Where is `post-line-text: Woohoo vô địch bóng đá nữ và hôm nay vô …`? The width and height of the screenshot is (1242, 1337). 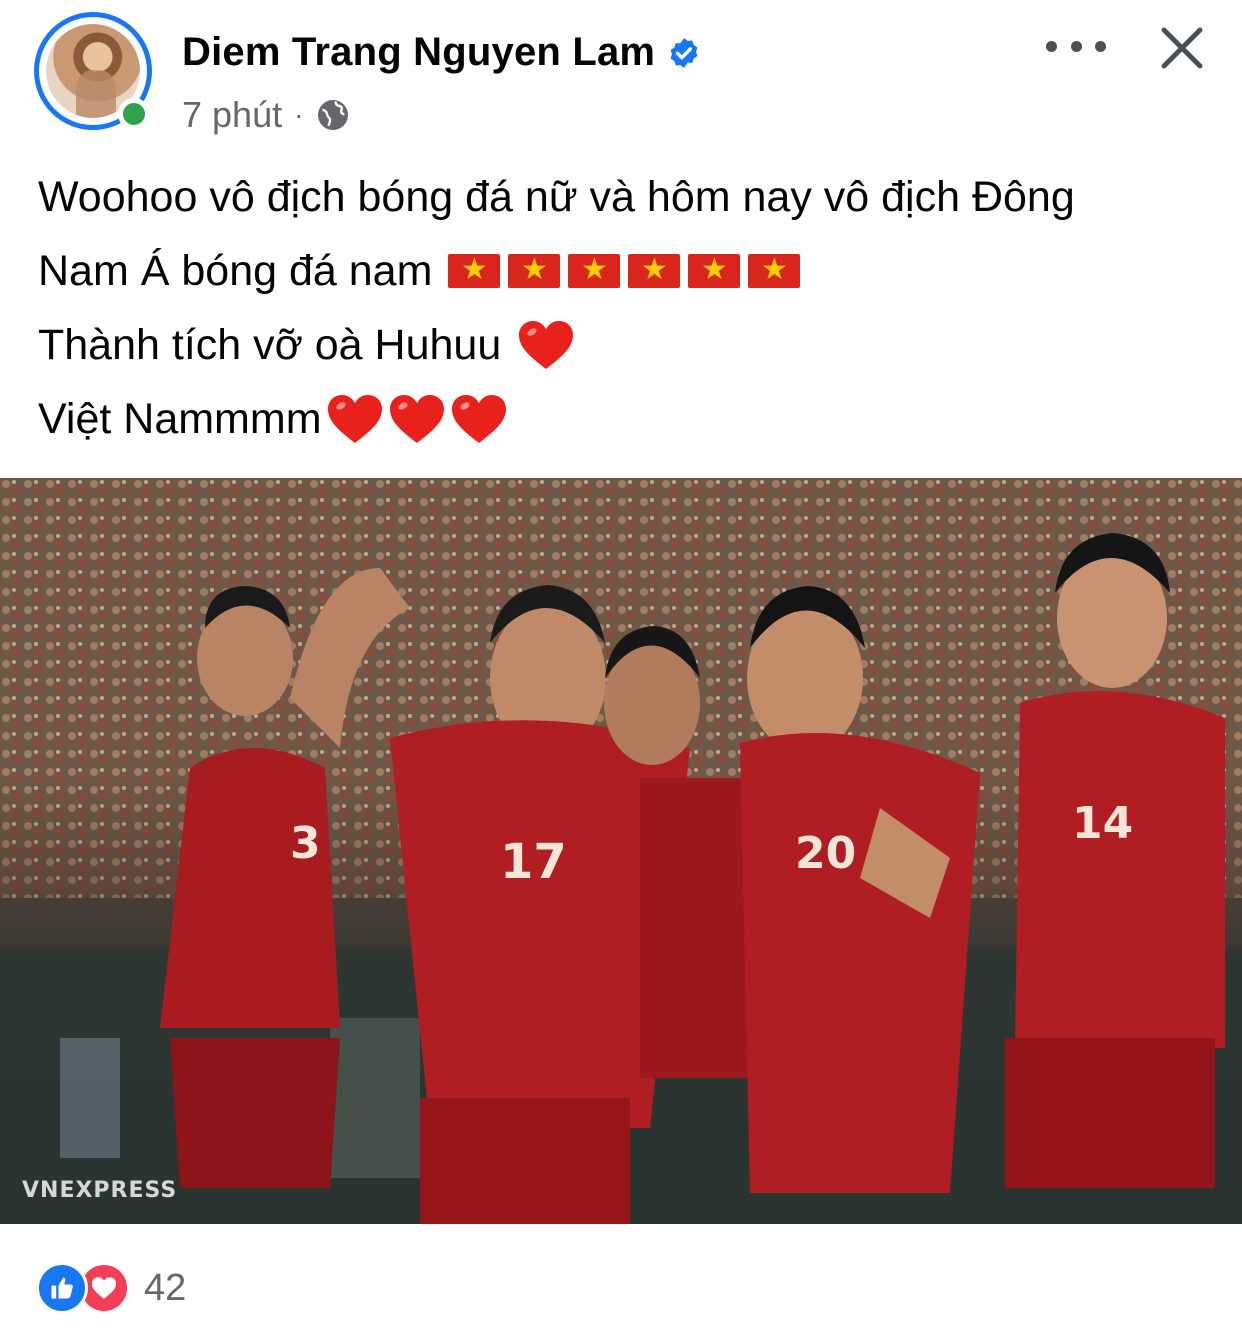
post-line-text: Woohoo vô địch bóng đá nữ và hôm nay vô … is located at coordinates (556, 197).